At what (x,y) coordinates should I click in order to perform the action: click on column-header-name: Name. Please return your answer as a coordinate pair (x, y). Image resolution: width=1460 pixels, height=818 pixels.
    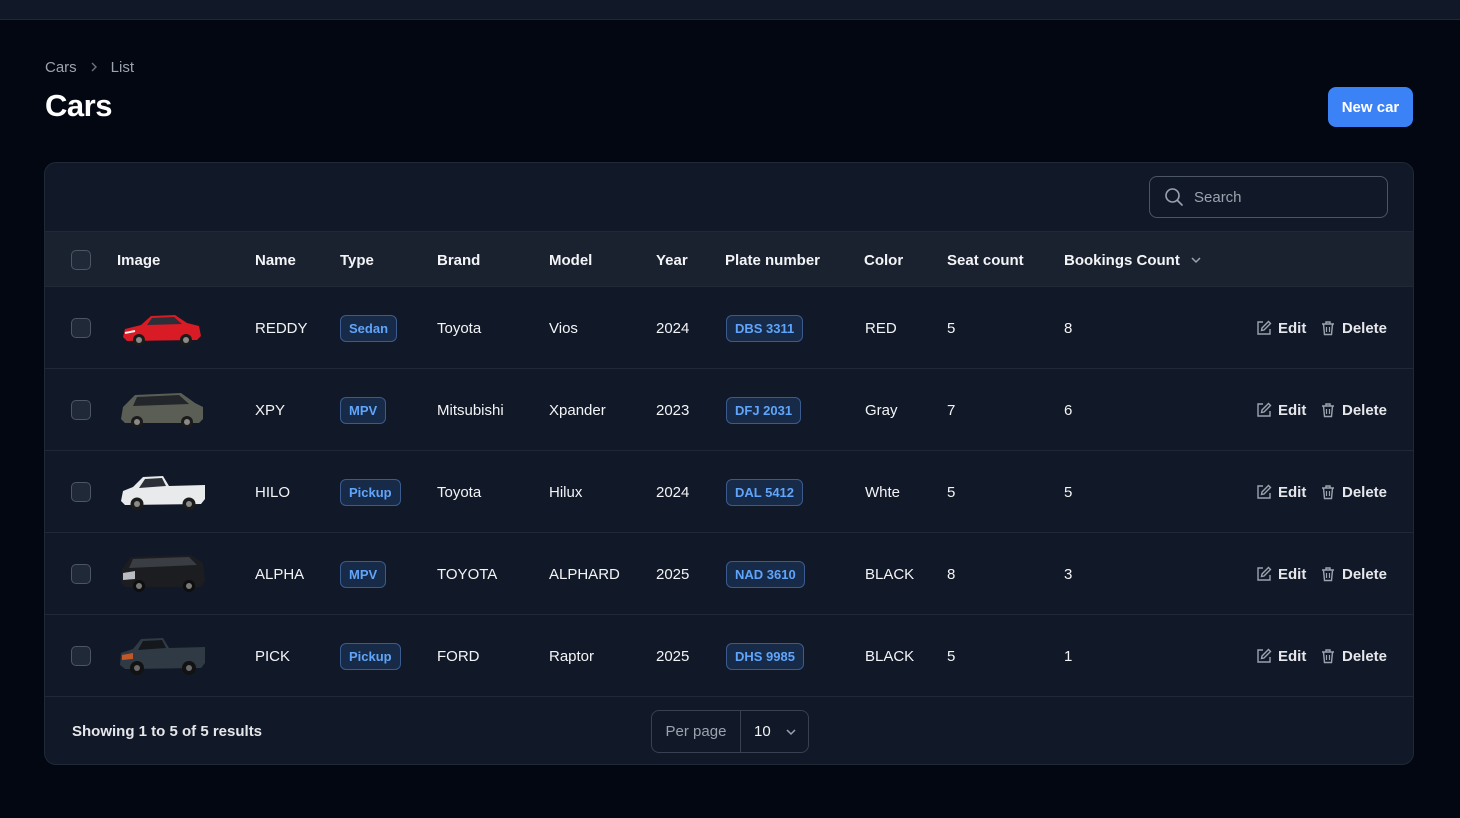
    Looking at the image, I should click on (275, 260).